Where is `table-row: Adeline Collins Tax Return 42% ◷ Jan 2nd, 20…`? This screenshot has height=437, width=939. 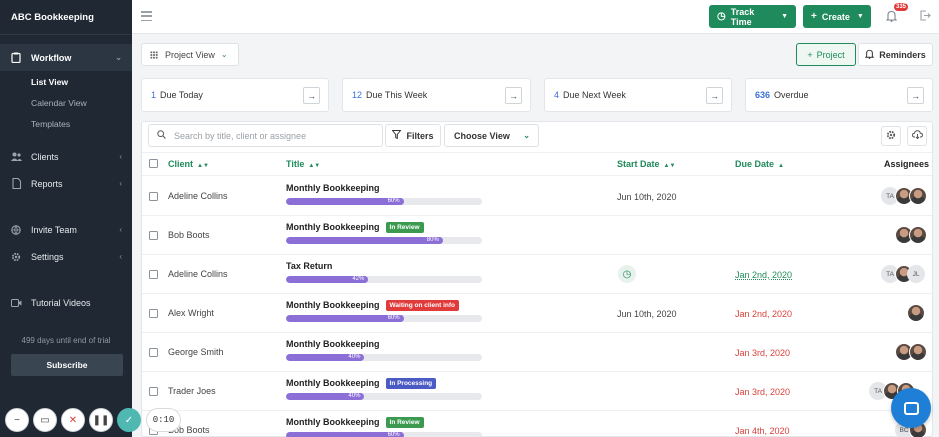
table-row: Adeline Collins Tax Return 42% ◷ Jan 2nd, 20… is located at coordinates (537, 274).